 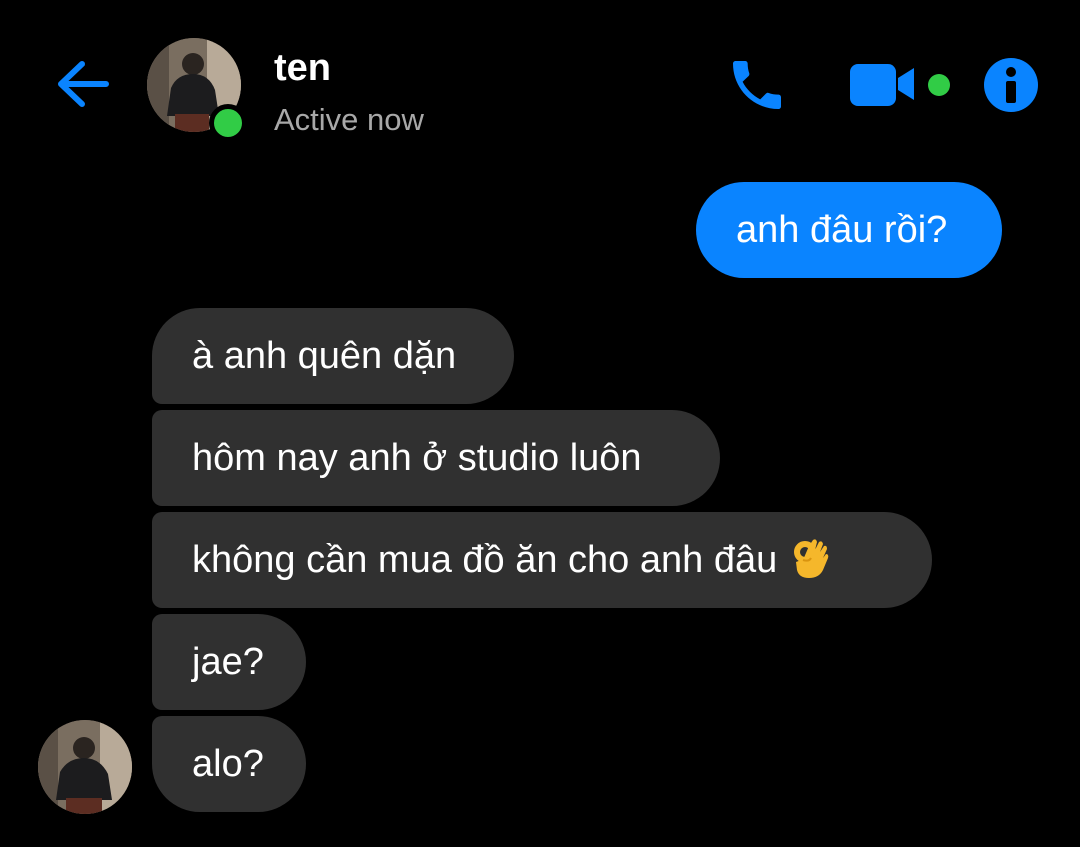 I want to click on message-bubble-incoming: à anh quên dặn, so click(x=333, y=356).